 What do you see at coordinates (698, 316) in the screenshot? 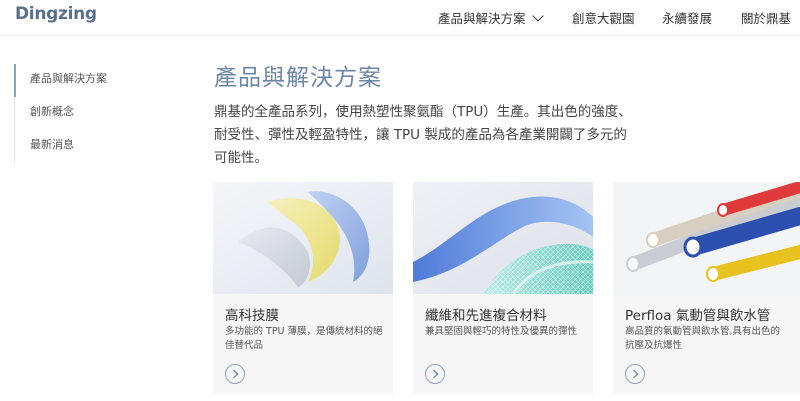
I see `card-title: Perfloa 氣動管與飲水管` at bounding box center [698, 316].